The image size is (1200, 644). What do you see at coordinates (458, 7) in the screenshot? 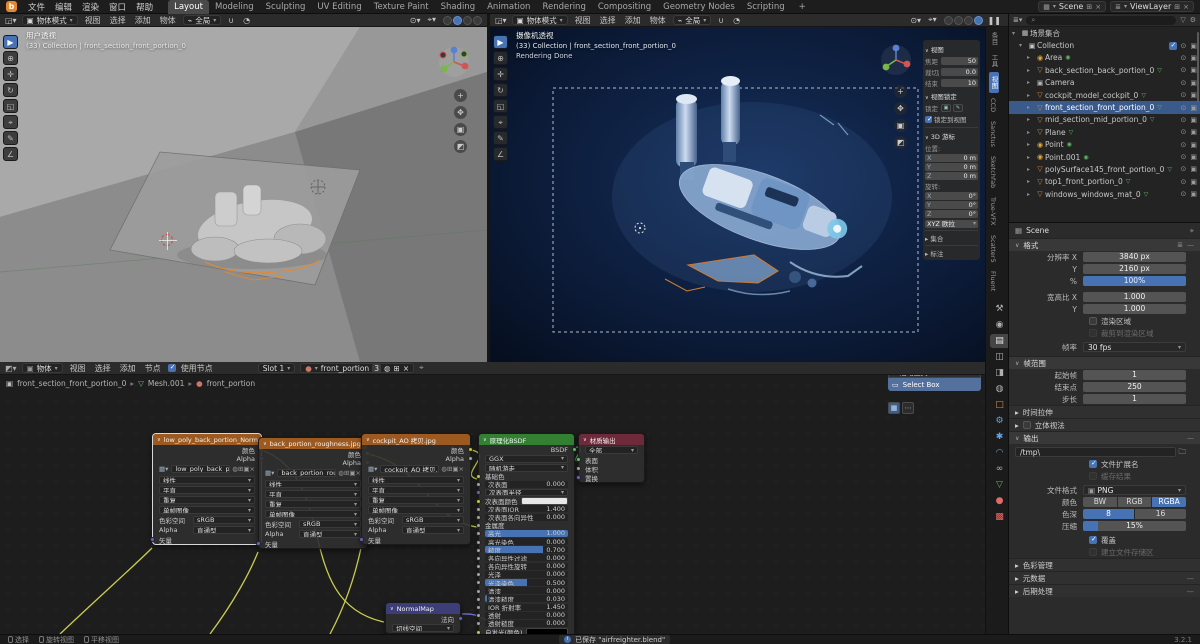
I see `workspace-tab-shading: Shading` at bounding box center [458, 7].